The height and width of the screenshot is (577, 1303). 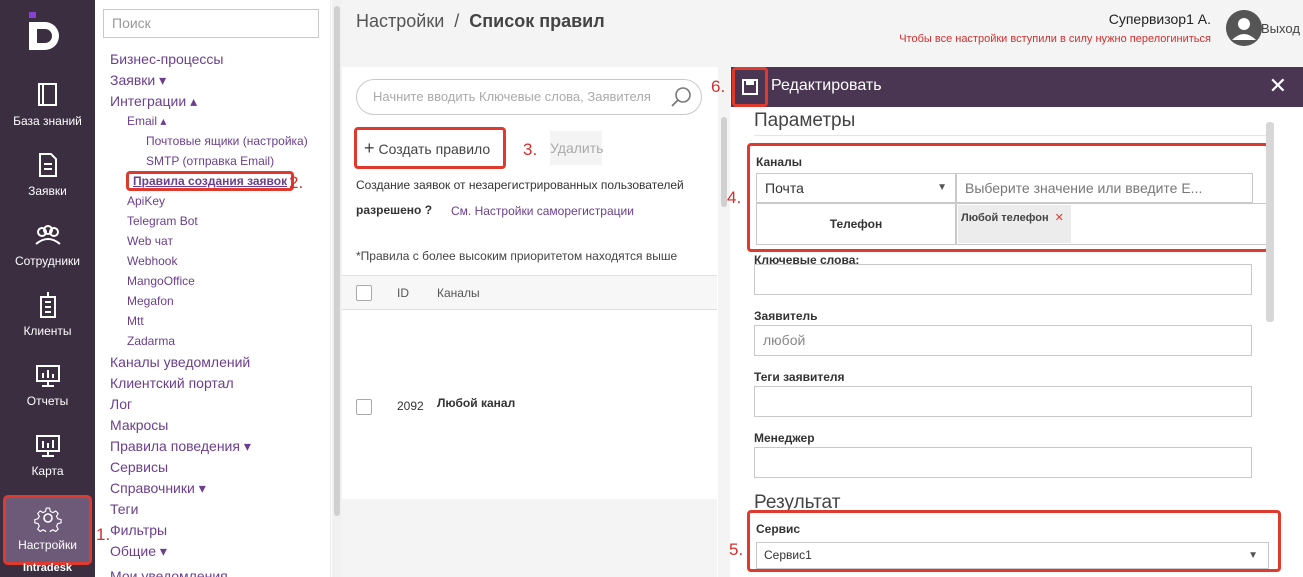 I want to click on tree-item-filters: Фильтры, so click(x=138, y=530).